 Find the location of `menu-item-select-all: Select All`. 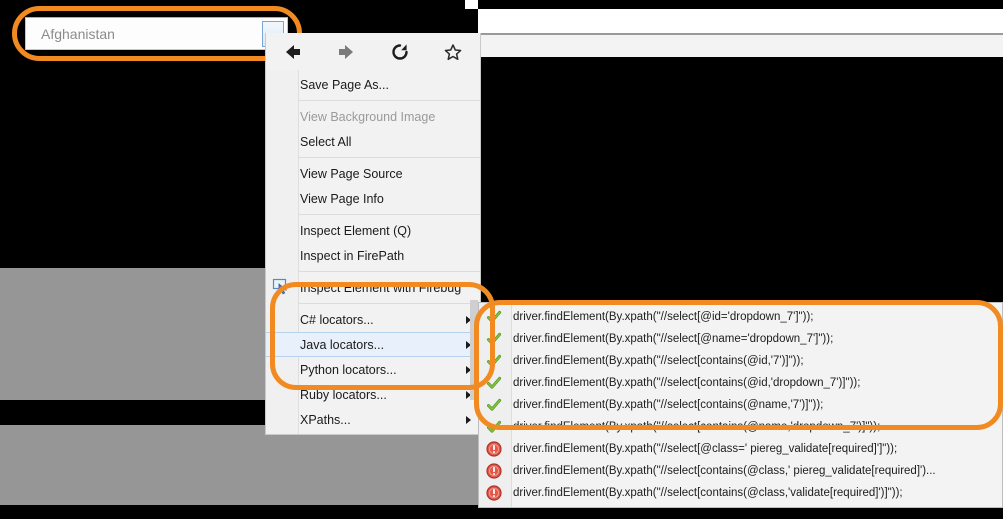

menu-item-select-all: Select All is located at coordinates (373, 141).